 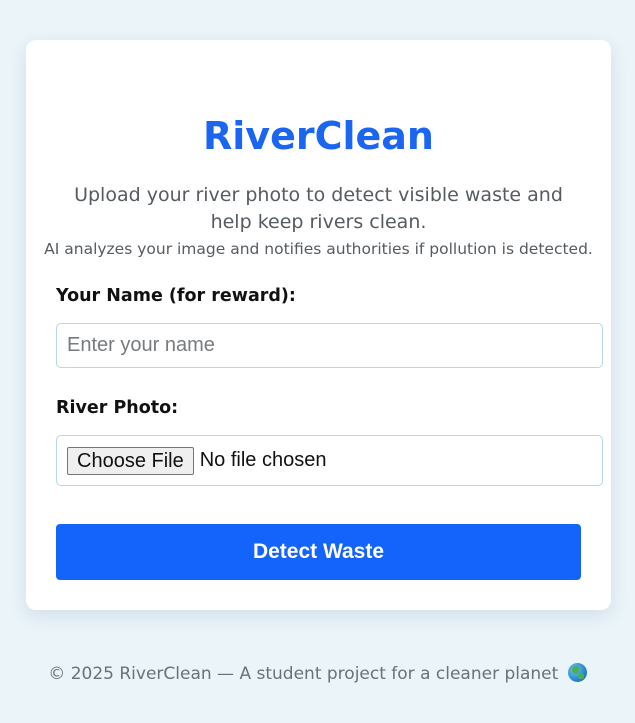 What do you see at coordinates (176, 296) in the screenshot?
I see `name-label: Your Name (for reward):` at bounding box center [176, 296].